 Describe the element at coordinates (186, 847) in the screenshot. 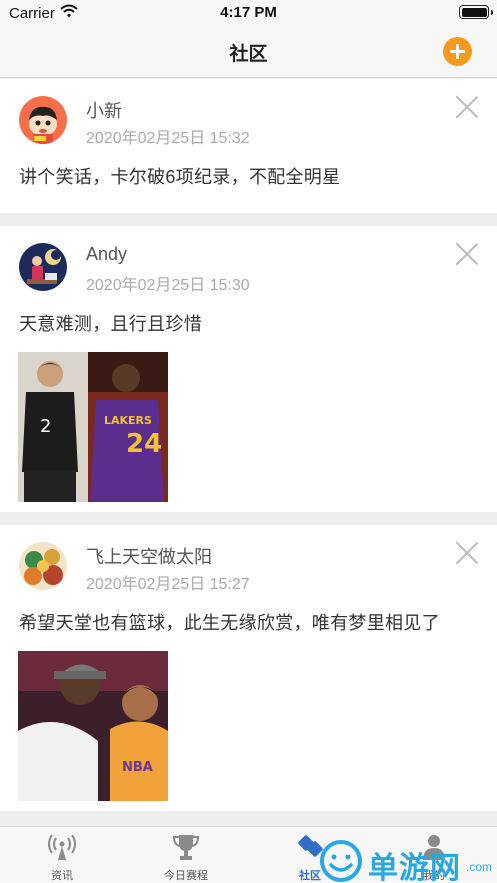

I see `trophy-icon` at that location.